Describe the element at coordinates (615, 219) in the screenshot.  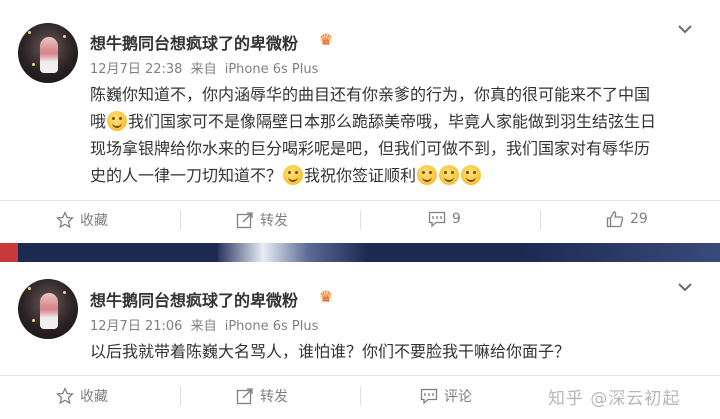
I see `thumbs-up-icon` at that location.